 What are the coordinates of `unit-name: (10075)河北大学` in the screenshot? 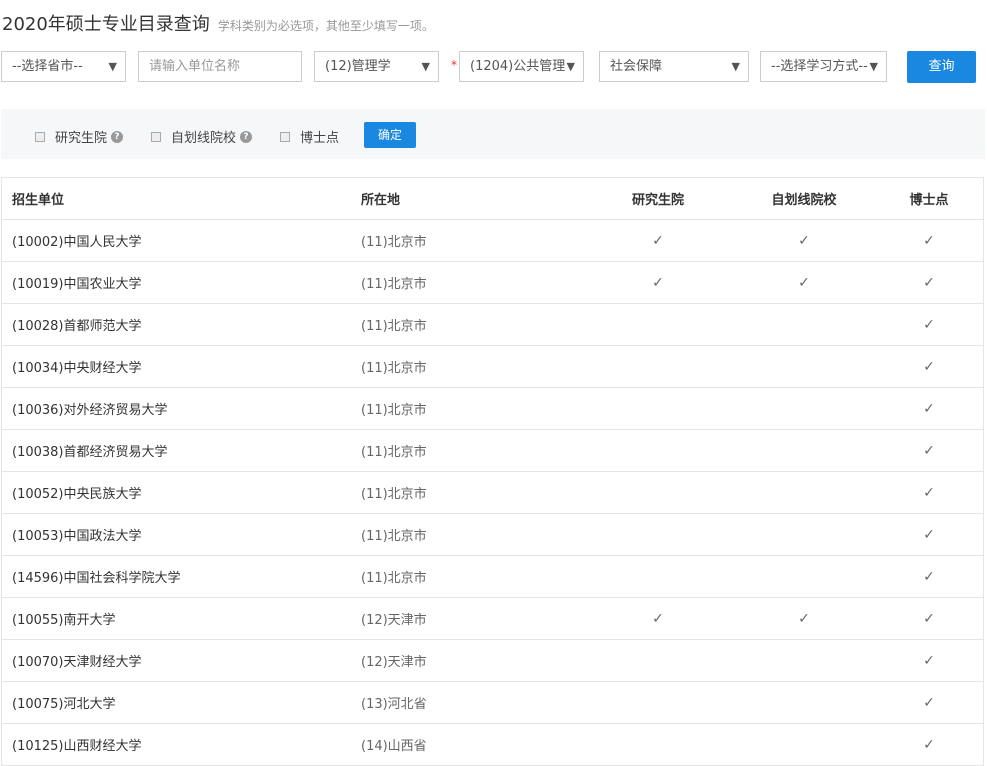 It's located at (181, 702).